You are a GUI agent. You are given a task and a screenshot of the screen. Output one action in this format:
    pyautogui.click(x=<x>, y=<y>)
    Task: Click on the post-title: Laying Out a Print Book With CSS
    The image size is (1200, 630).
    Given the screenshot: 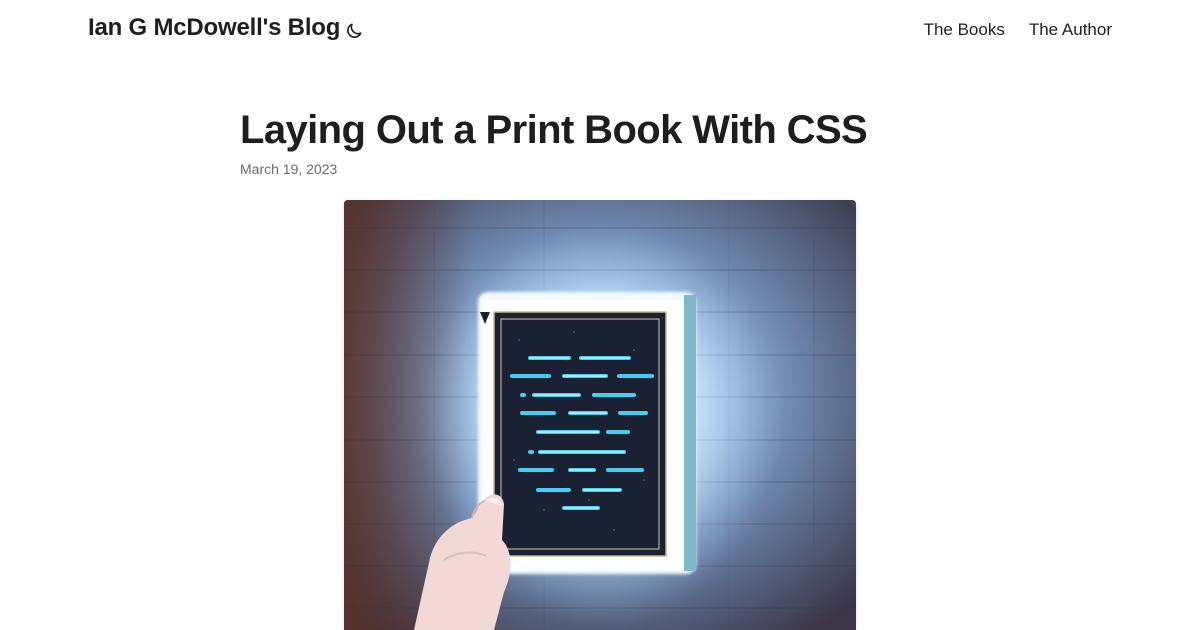 What is the action you would take?
    pyautogui.click(x=554, y=130)
    